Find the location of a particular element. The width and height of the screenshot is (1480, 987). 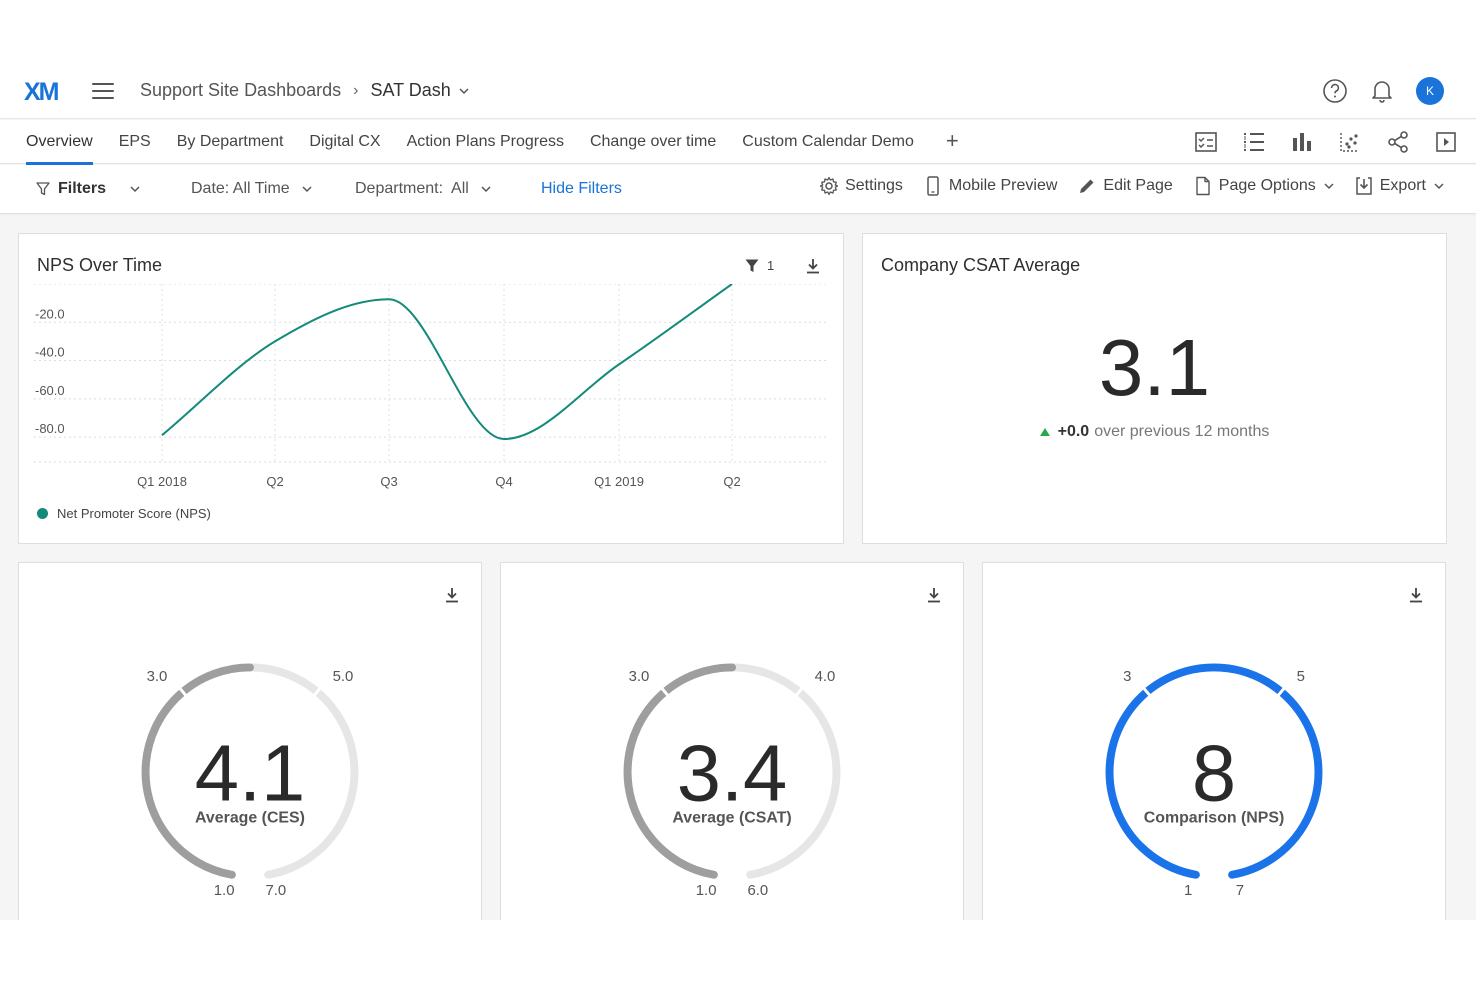

x-tick-label: Q3 is located at coordinates (388, 481).